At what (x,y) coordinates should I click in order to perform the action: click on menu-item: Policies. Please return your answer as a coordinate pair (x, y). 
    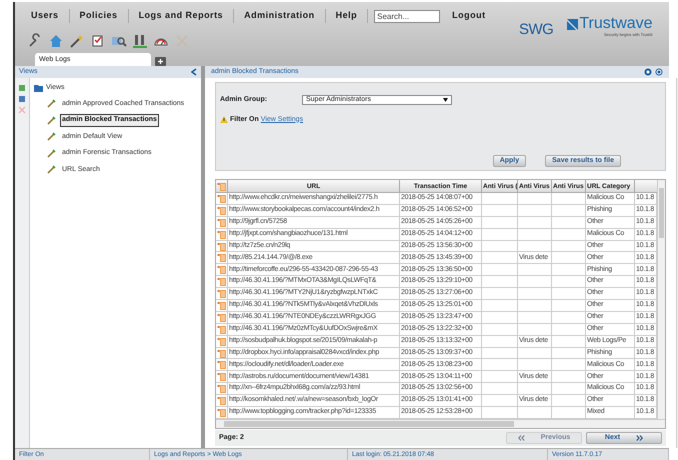
    Looking at the image, I should click on (99, 16).